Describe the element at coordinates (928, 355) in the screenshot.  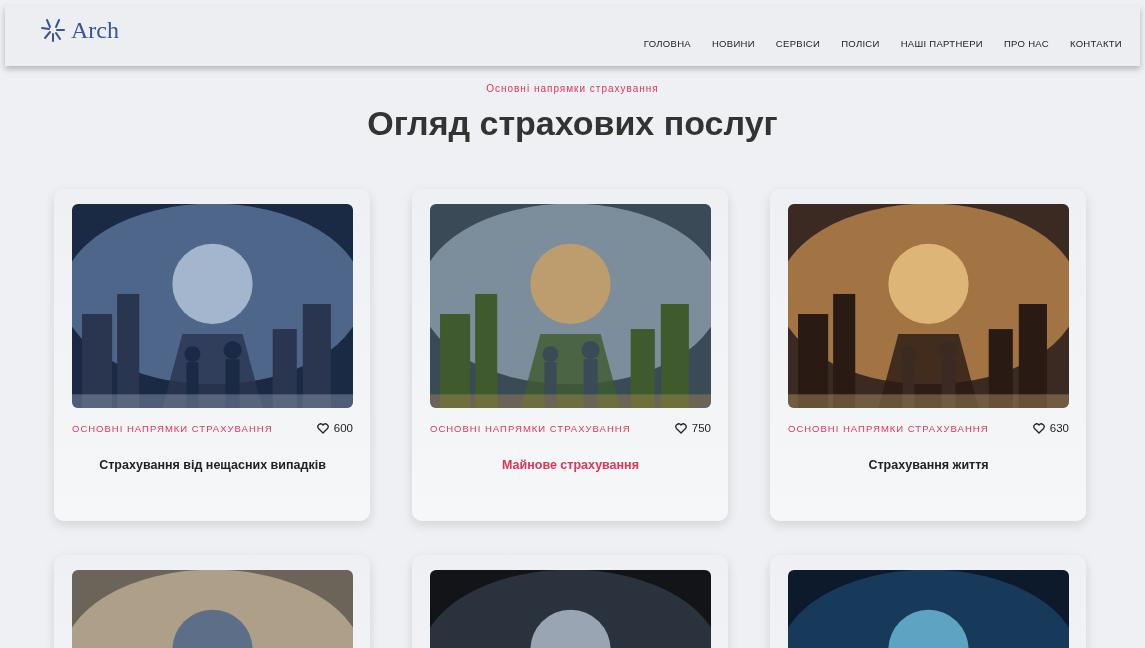
I see `service-card: ОСНОВНІ НАПРЯМКИ СТРАХУВАННЯ 630 Страхування життя` at that location.